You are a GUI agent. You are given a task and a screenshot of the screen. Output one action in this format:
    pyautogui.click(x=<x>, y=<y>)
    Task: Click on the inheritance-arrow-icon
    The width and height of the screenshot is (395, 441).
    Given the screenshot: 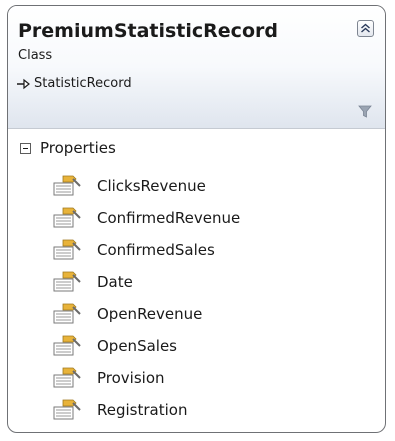 What is the action you would take?
    pyautogui.click(x=23, y=83)
    